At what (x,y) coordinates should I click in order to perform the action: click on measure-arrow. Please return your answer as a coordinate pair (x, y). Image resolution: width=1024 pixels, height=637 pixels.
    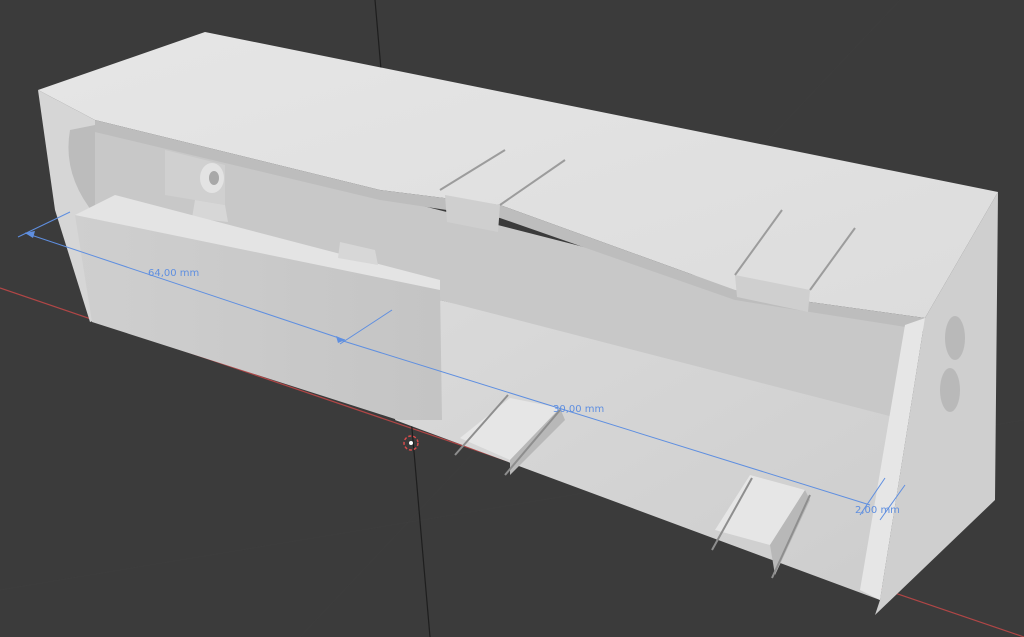
    Looking at the image, I should click on (30, 234).